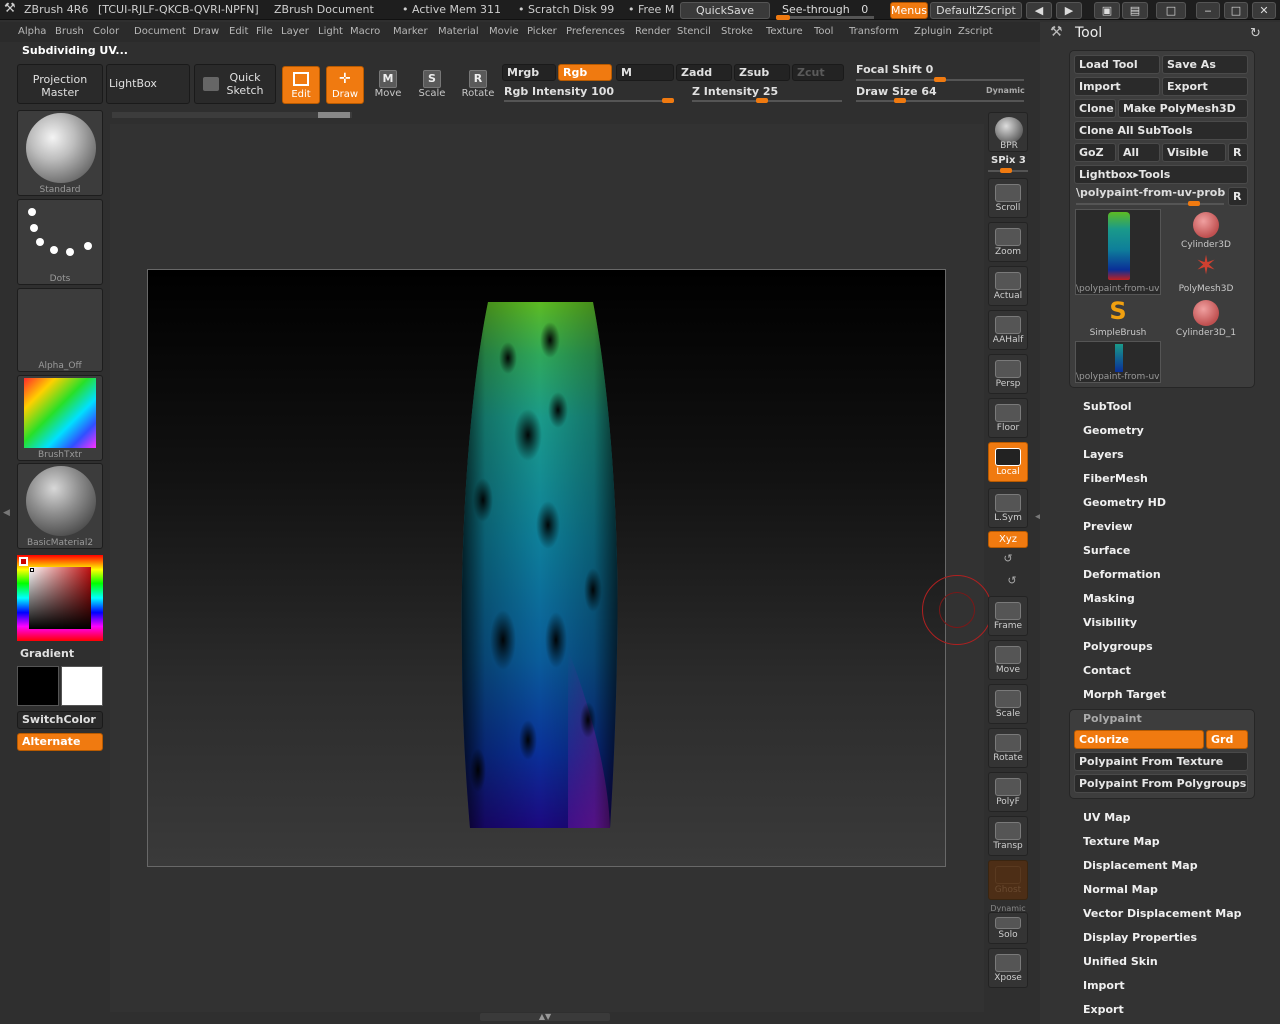  Describe the element at coordinates (725, 10) in the screenshot. I see `quicksave-button: QuickSave` at that location.